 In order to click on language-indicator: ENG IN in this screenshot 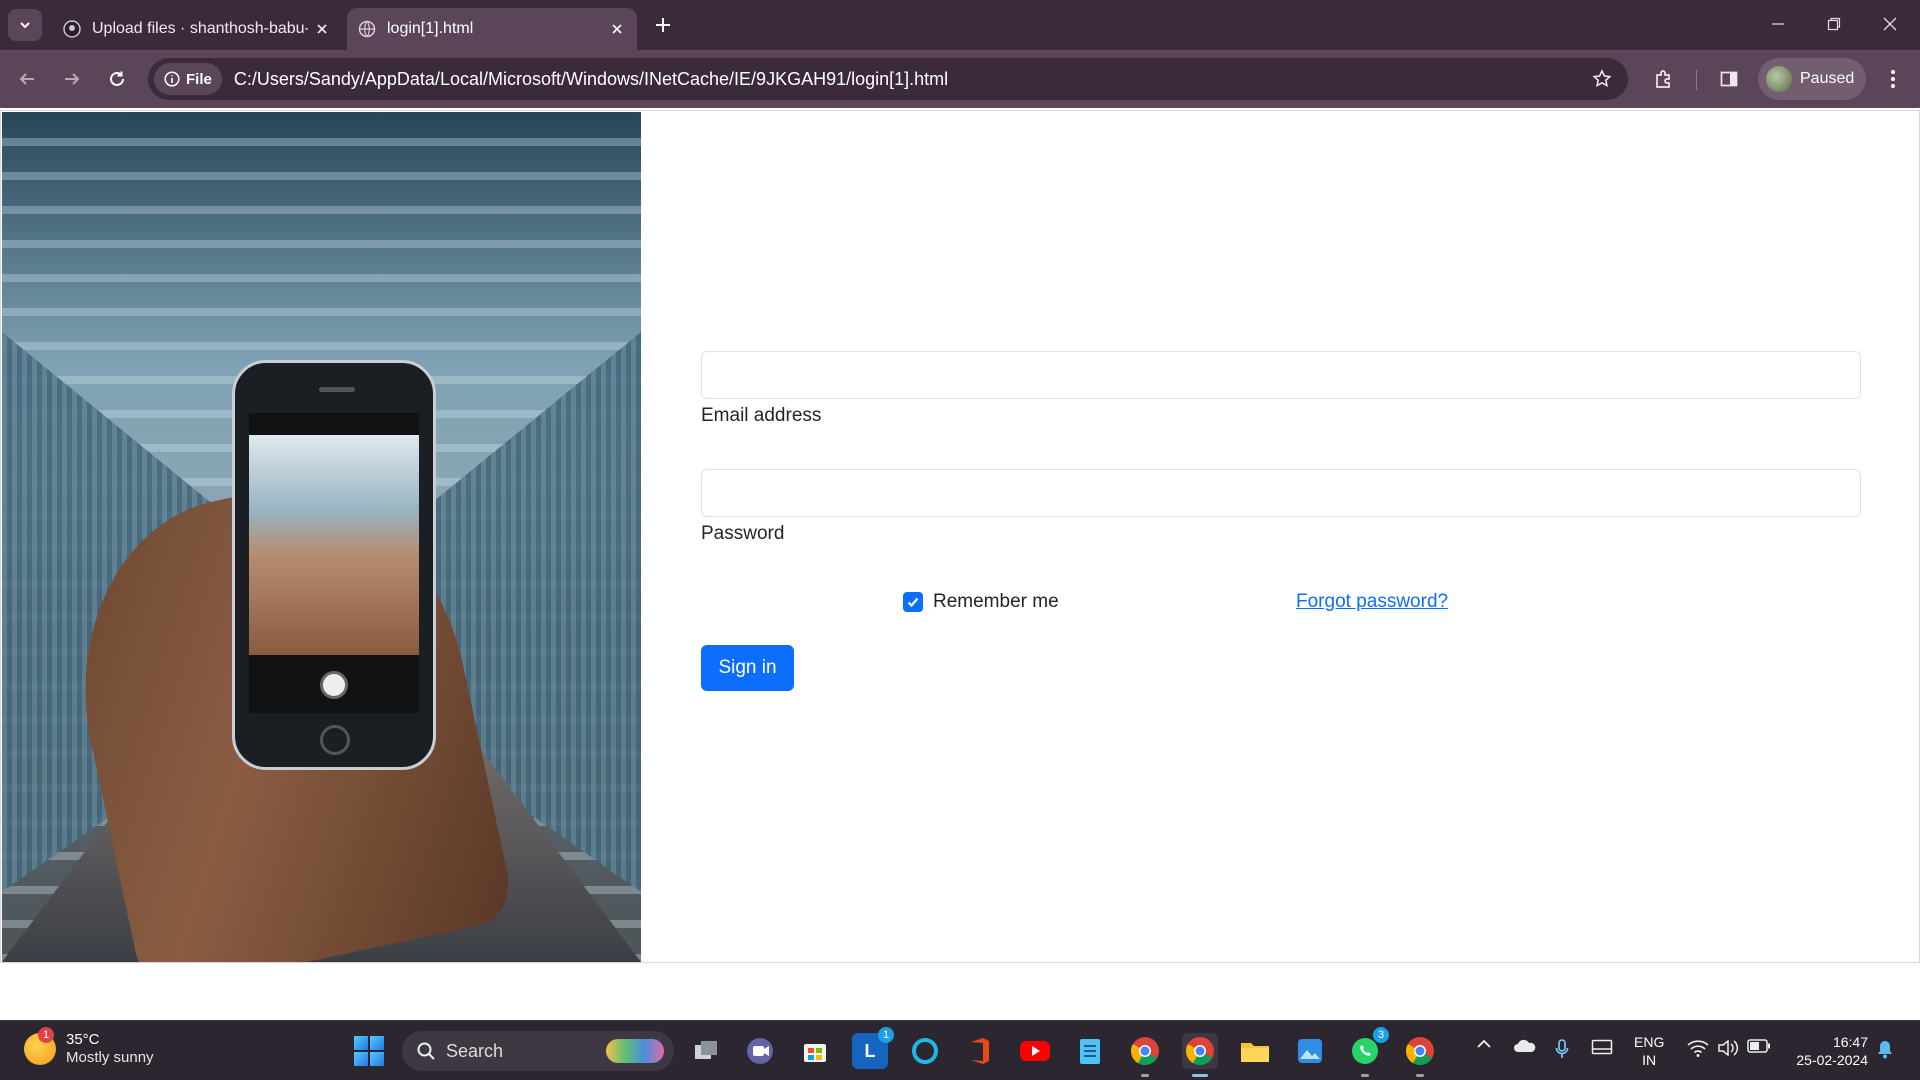, I will do `click(1649, 1051)`.